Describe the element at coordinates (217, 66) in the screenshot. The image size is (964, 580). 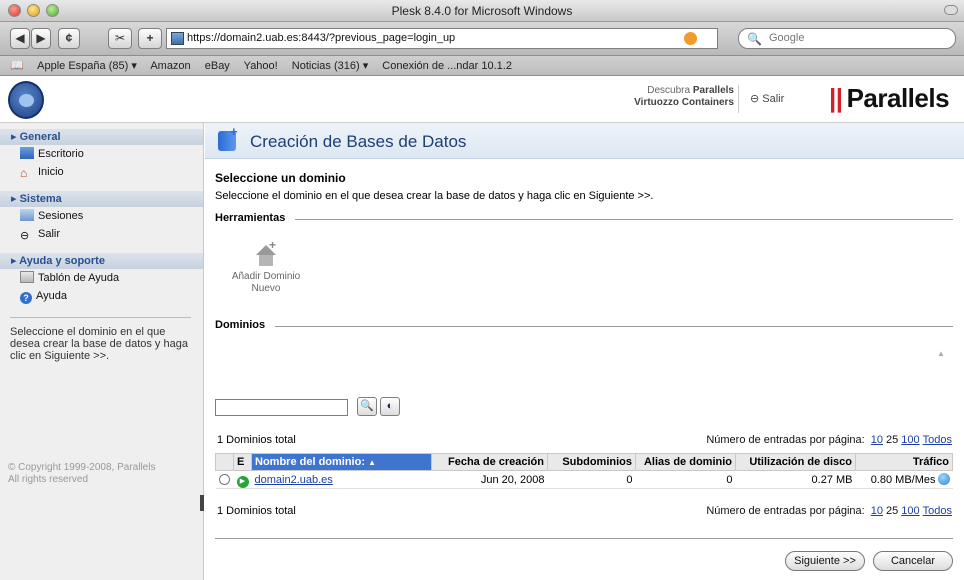
I see `bookmark-item: eBay` at that location.